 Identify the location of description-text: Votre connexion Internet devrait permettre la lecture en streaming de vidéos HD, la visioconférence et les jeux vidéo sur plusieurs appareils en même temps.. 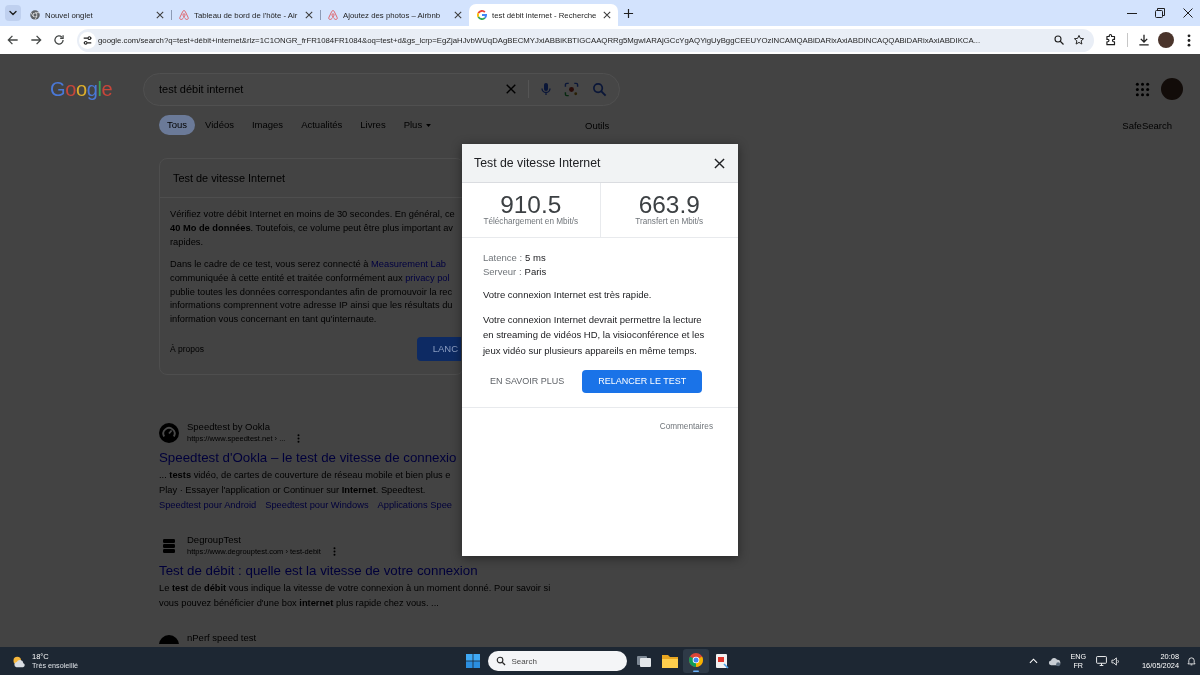
(594, 335).